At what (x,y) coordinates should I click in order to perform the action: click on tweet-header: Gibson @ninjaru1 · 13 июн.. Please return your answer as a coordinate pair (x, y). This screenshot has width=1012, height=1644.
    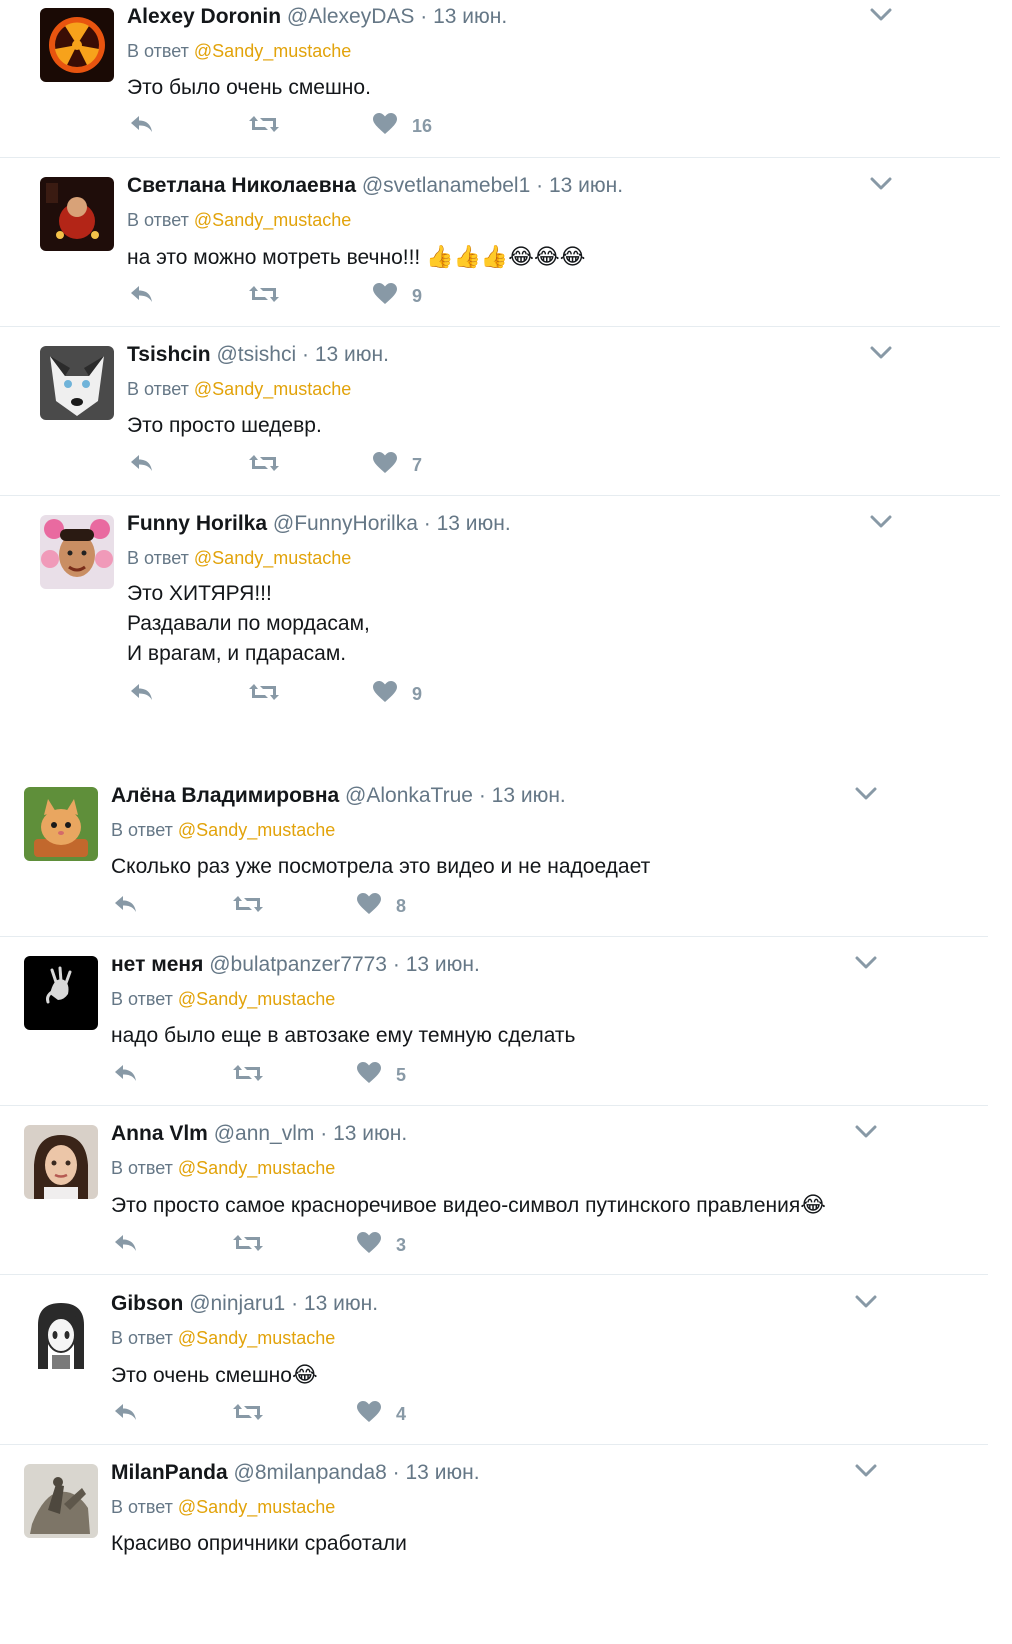
    Looking at the image, I should click on (244, 1304).